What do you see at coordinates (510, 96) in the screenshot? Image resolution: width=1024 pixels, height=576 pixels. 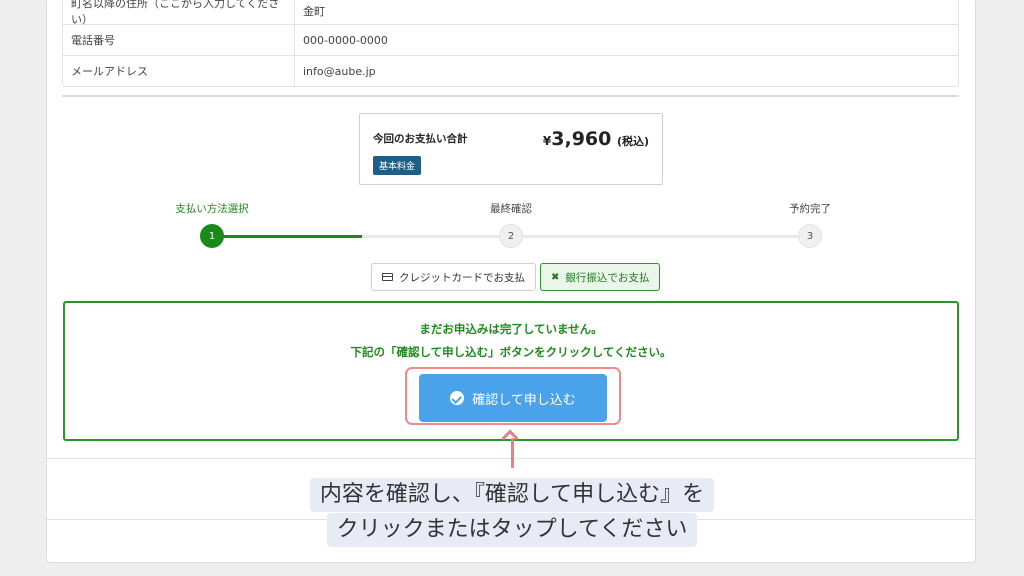 I see `section-divider` at bounding box center [510, 96].